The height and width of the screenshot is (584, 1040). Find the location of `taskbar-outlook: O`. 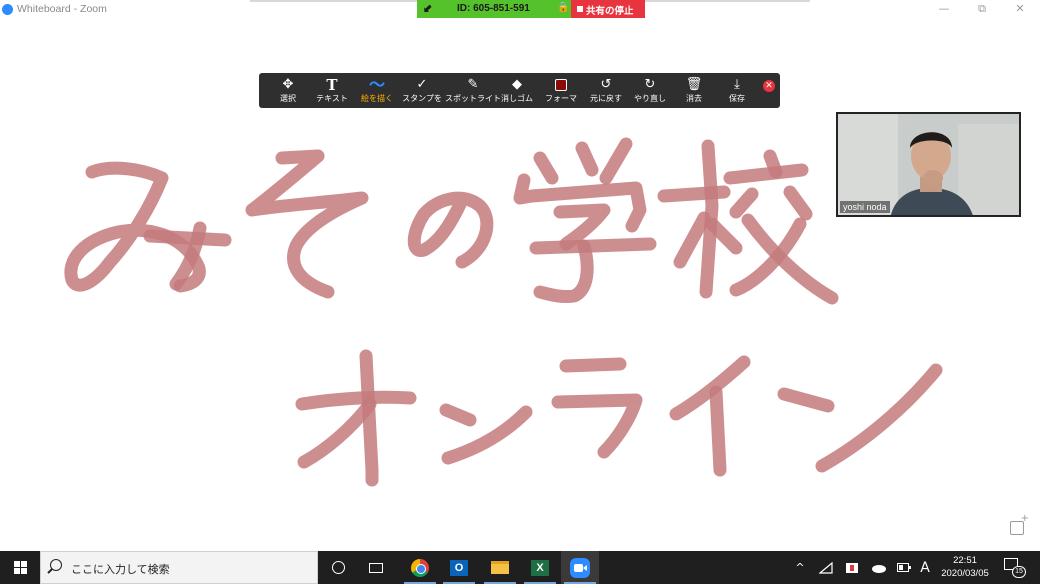

taskbar-outlook: O is located at coordinates (459, 567).